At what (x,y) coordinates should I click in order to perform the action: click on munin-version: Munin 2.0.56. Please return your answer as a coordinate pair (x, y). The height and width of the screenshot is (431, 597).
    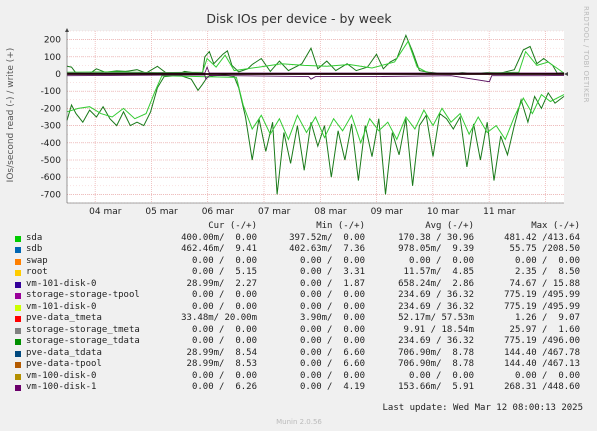
    Looking at the image, I should click on (299, 422).